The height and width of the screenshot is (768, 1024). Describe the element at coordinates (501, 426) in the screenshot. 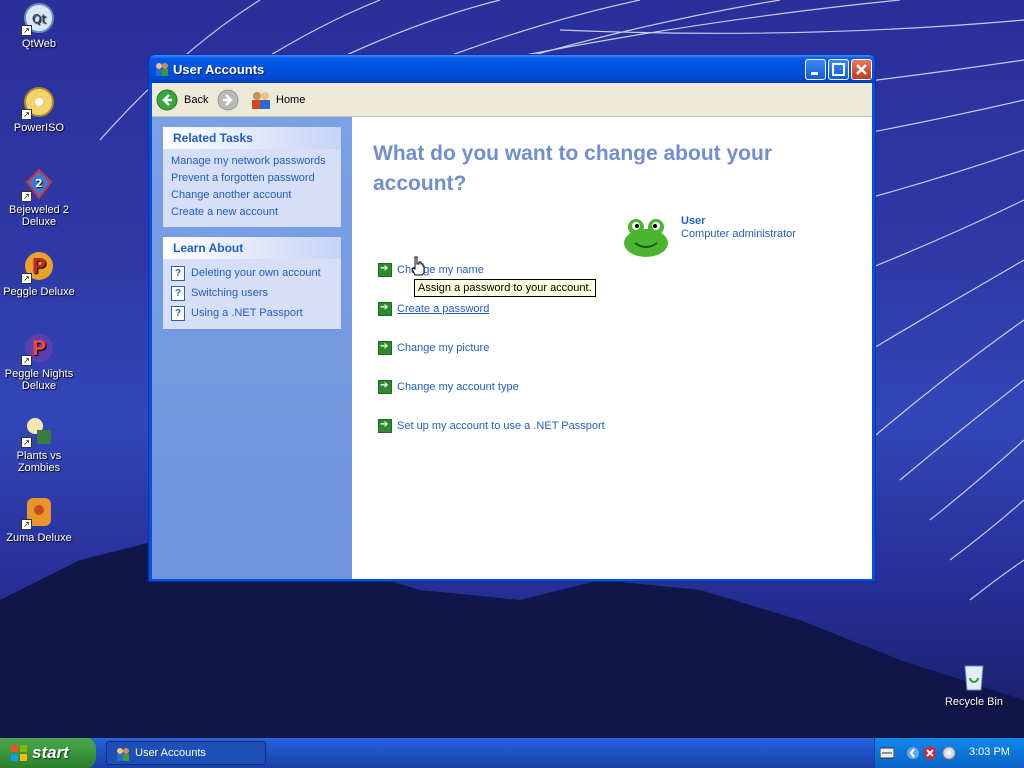

I see `action-label: Set up my account to use a .NET Passport` at that location.